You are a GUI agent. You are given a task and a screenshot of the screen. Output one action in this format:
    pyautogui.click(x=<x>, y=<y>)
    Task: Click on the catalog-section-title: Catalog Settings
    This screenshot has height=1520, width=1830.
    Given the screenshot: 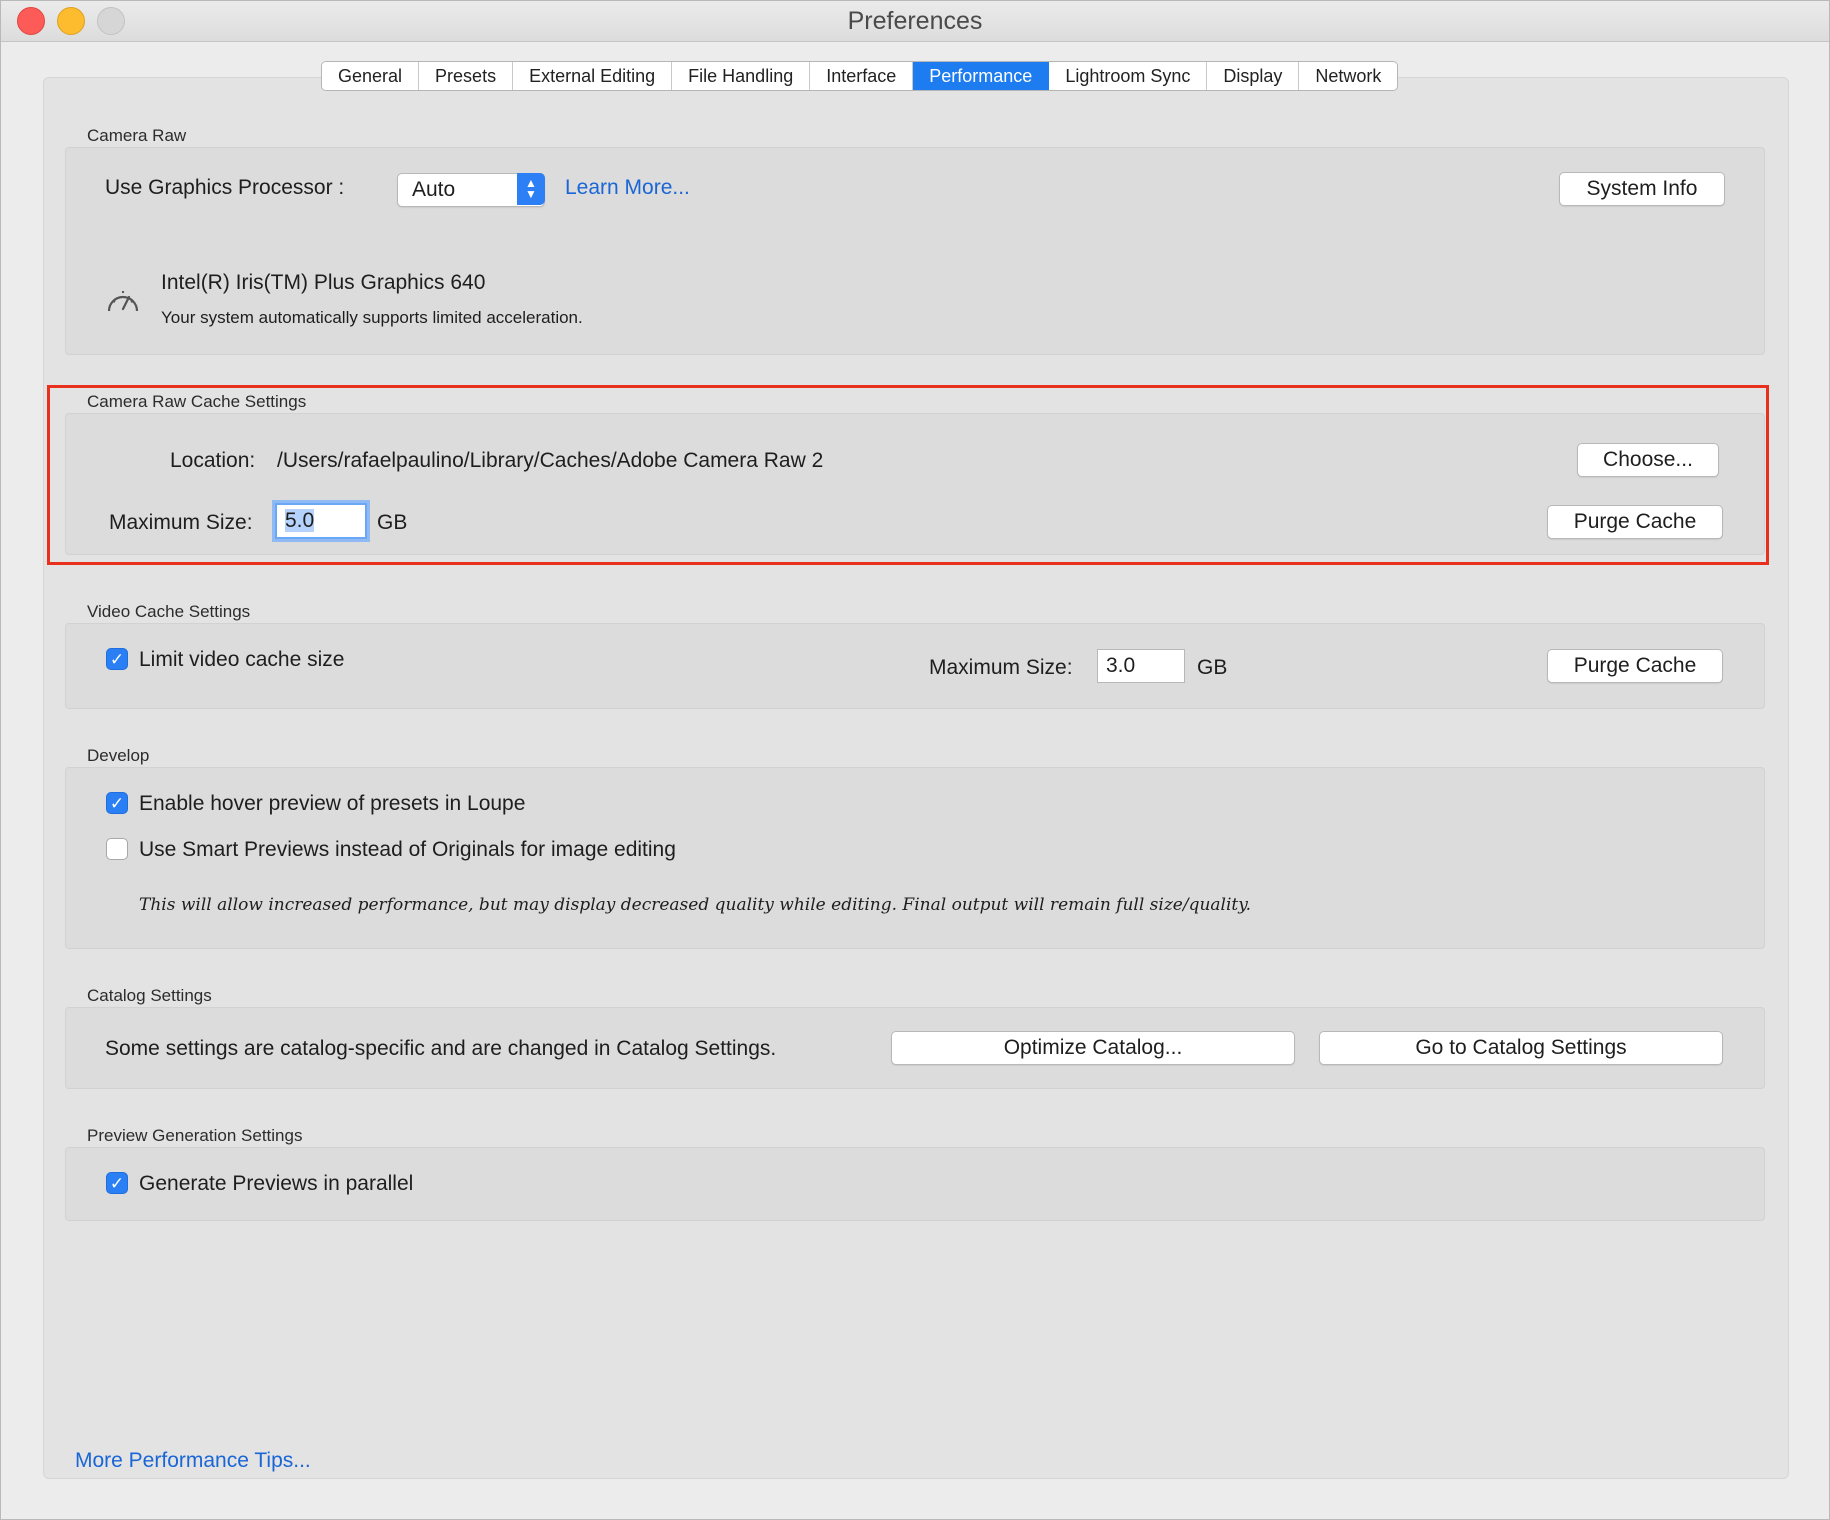 What is the action you would take?
    pyautogui.click(x=149, y=995)
    